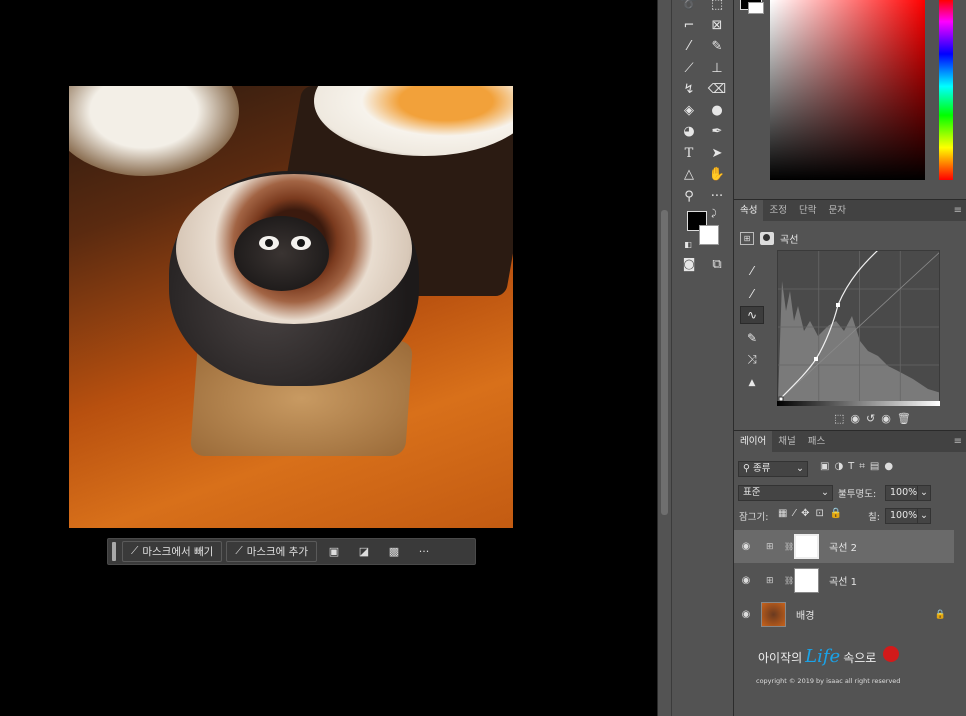 Image resolution: width=966 pixels, height=716 pixels. What do you see at coordinates (752, 338) in the screenshot?
I see `pencil-draw-icon: ✎` at bounding box center [752, 338].